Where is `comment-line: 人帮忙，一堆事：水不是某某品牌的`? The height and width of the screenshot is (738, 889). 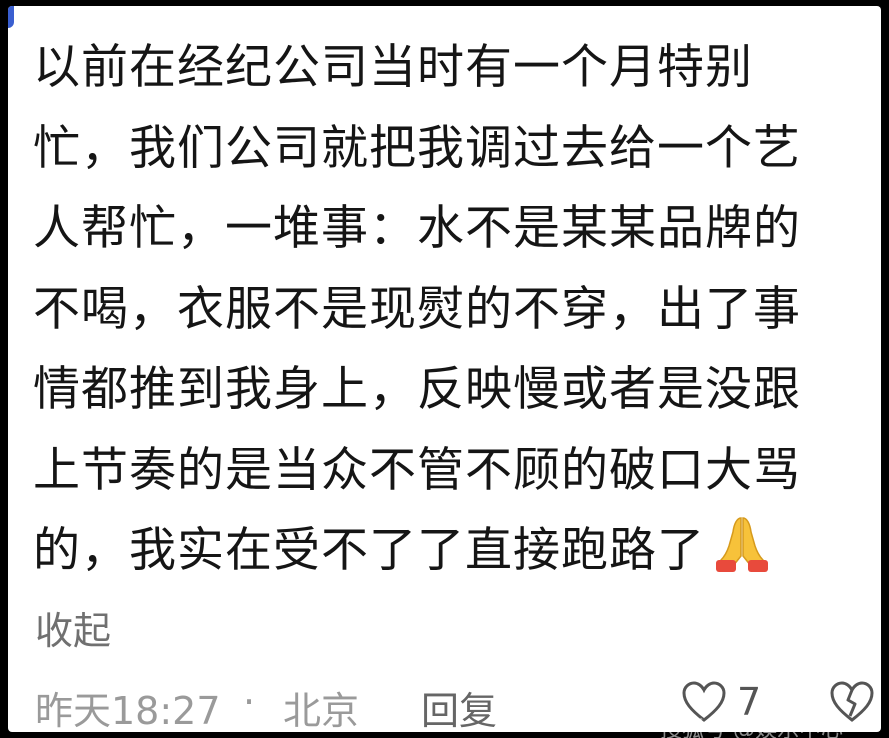
comment-line: 人帮忙，一堆事：水不是某某品牌的 is located at coordinates (417, 228).